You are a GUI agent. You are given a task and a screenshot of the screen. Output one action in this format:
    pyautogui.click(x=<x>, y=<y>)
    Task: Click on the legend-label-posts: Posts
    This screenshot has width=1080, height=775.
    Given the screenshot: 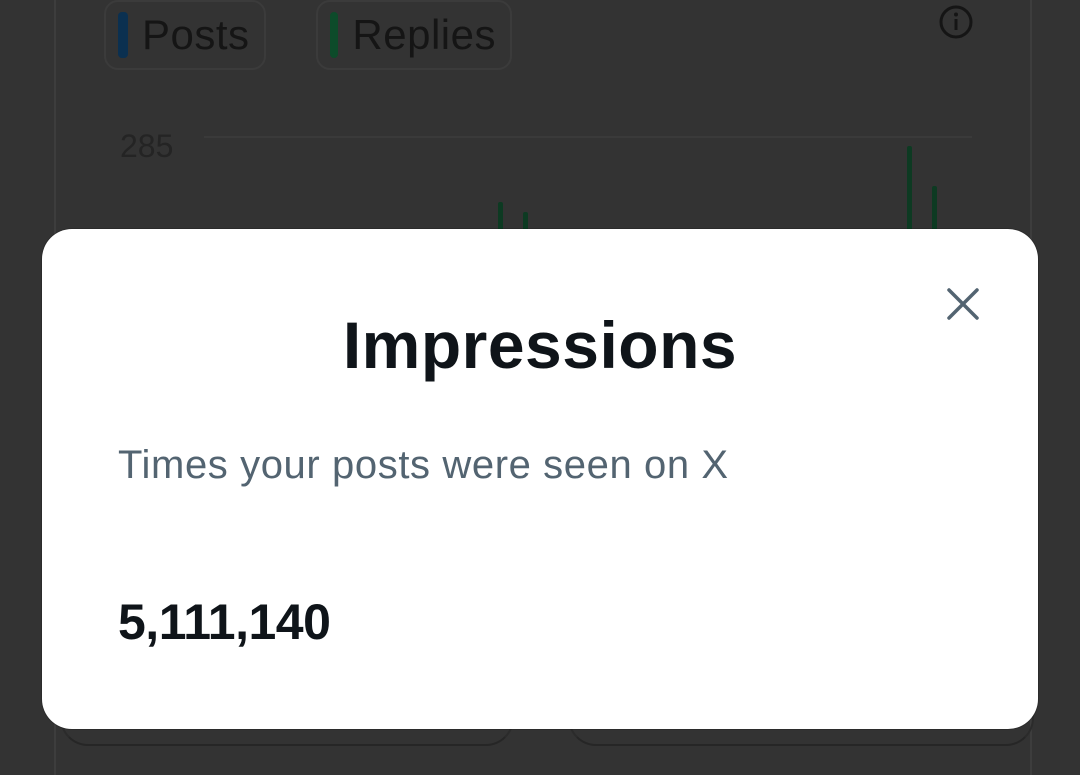 What is the action you would take?
    pyautogui.click(x=196, y=34)
    